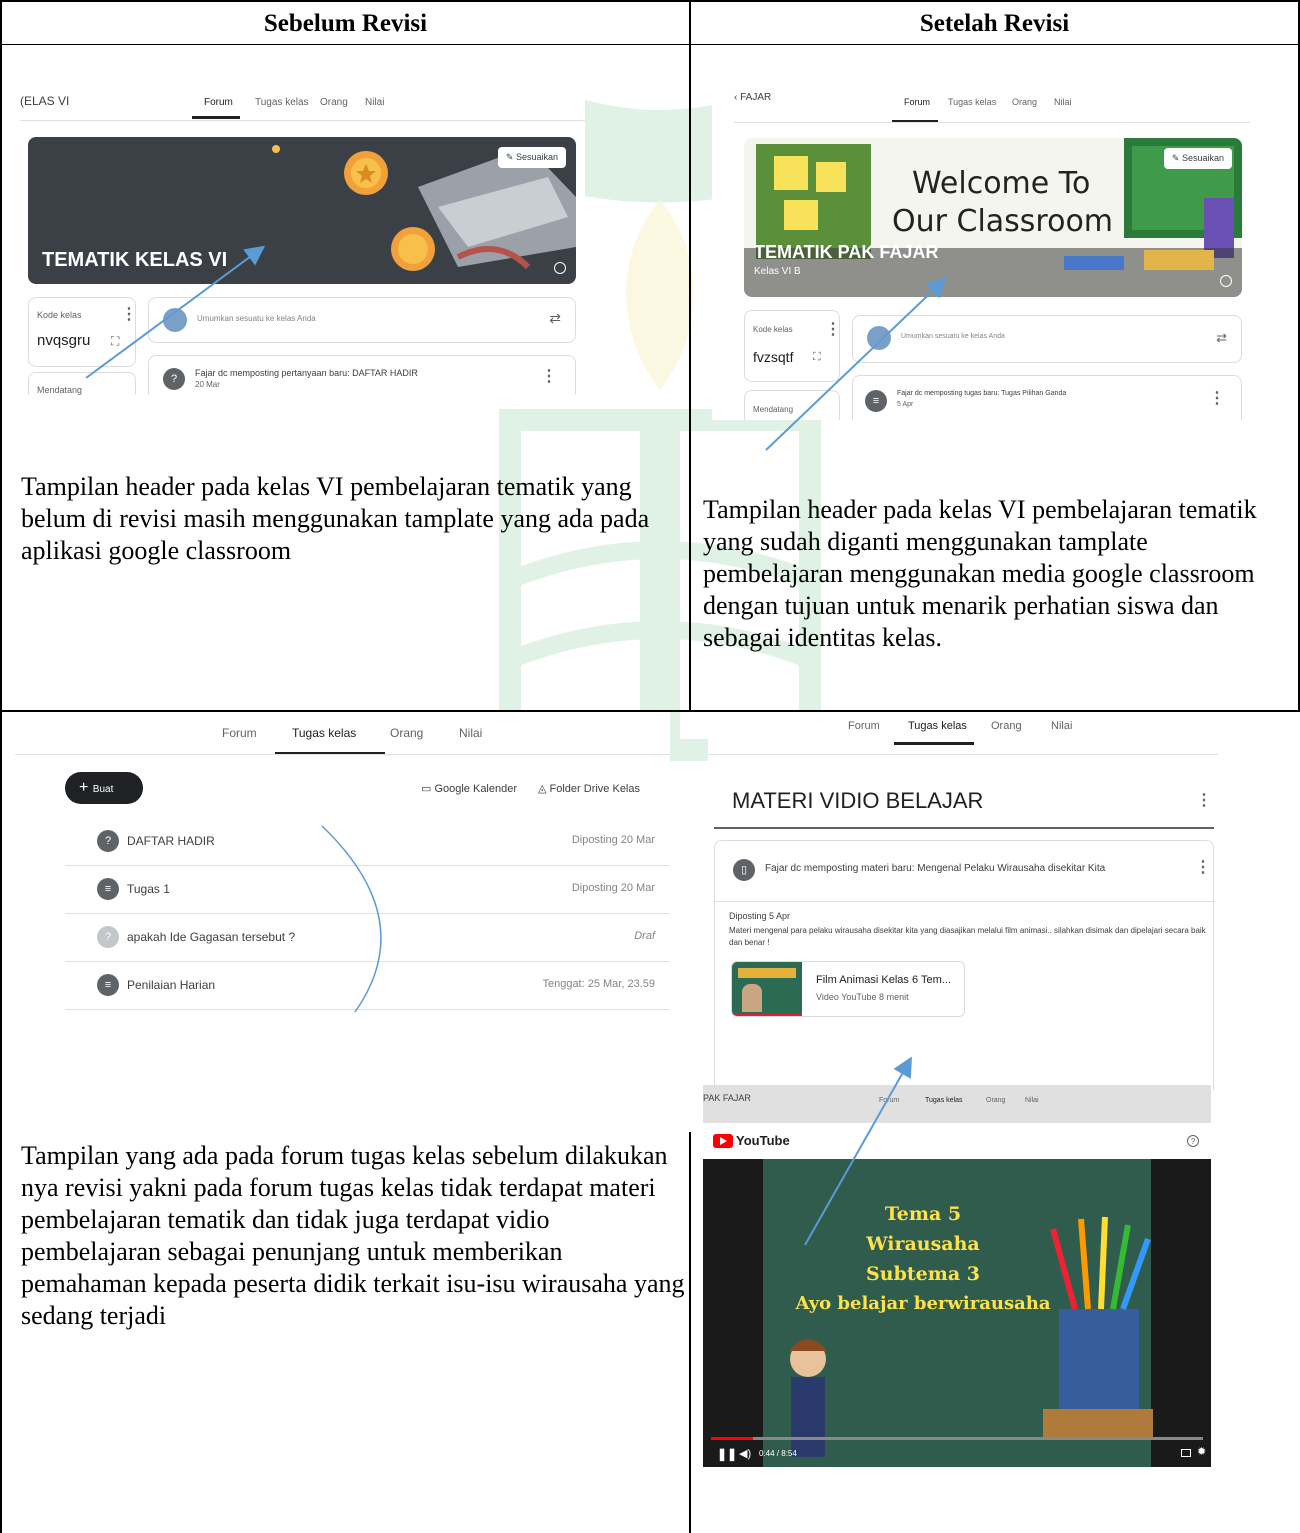  Describe the element at coordinates (367, 842) in the screenshot. I see `classwork-row: ? DAFTAR HADIR Diposting 20 Mar` at that location.